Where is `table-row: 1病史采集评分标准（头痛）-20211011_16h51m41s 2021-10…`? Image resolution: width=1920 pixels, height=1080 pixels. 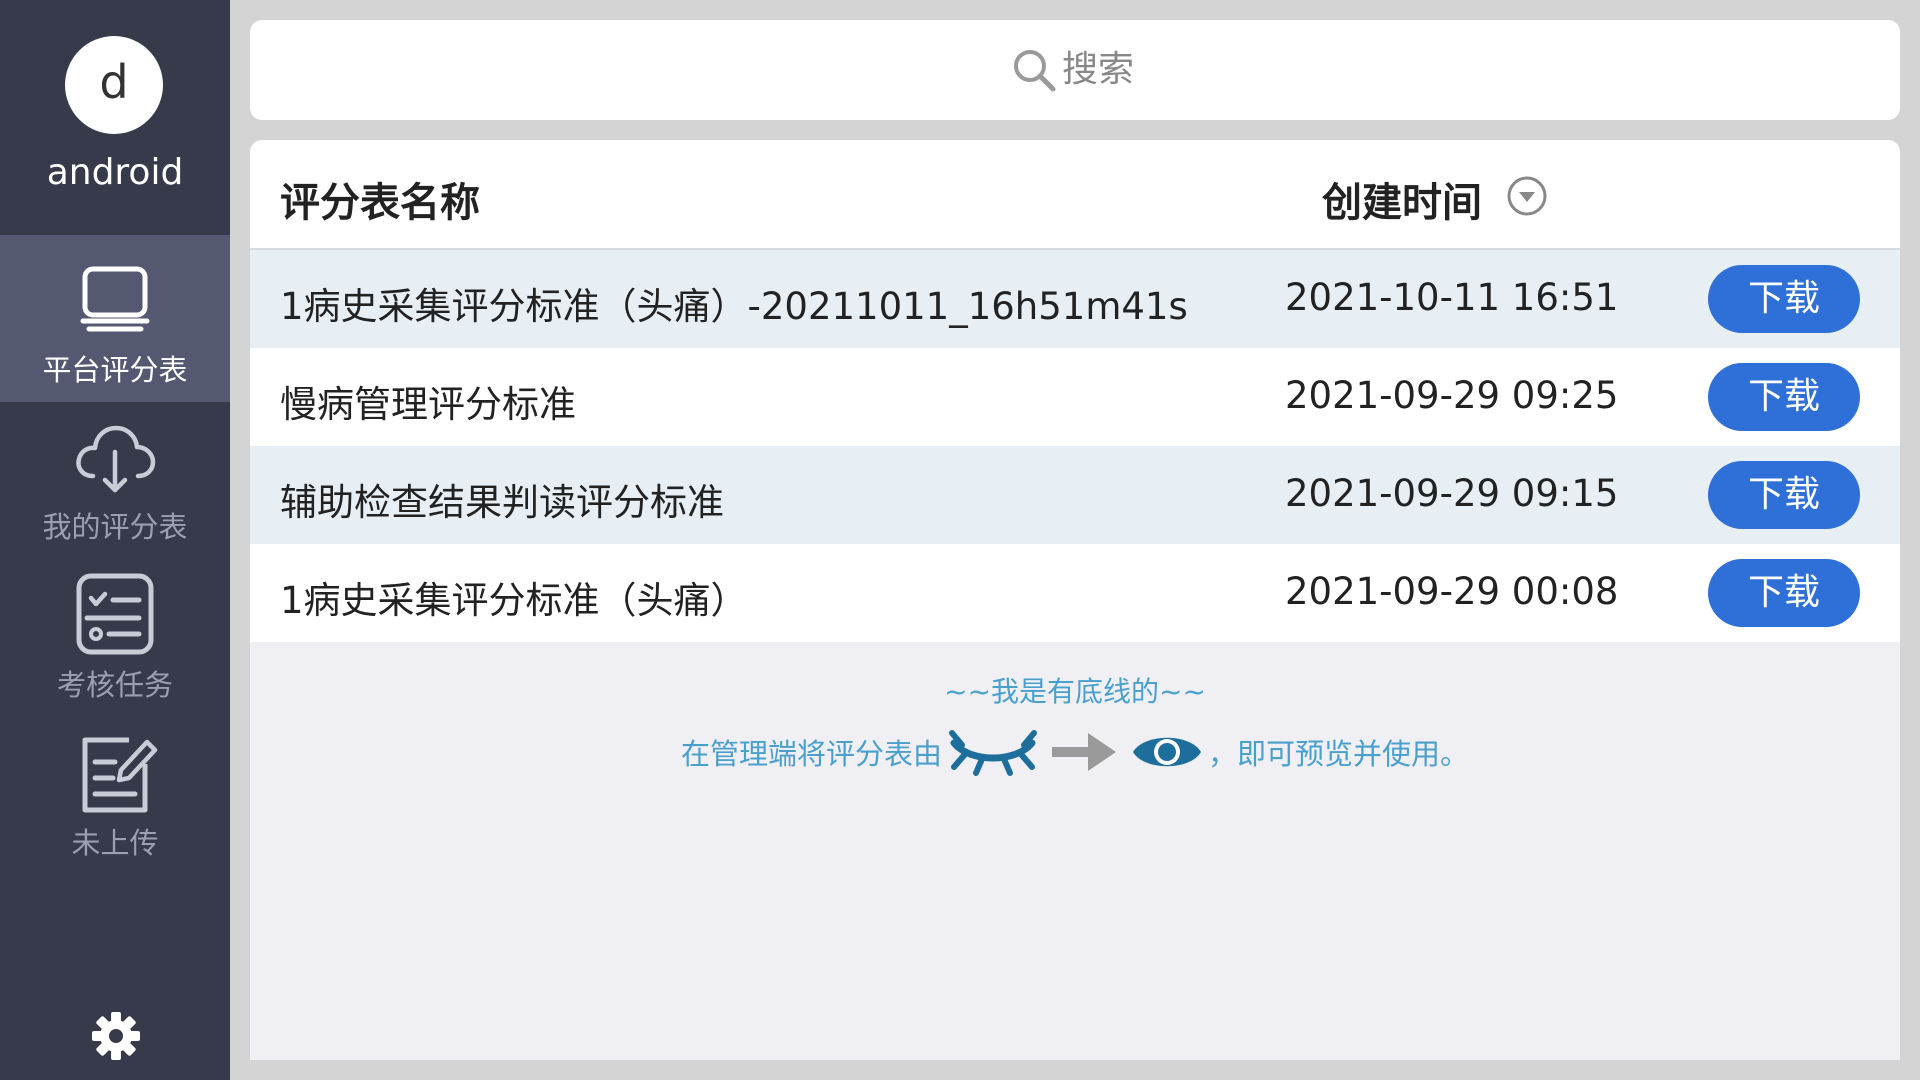 table-row: 1病史采集评分标准（头痛）-20211011_16h51m41s 2021-10… is located at coordinates (1075, 299).